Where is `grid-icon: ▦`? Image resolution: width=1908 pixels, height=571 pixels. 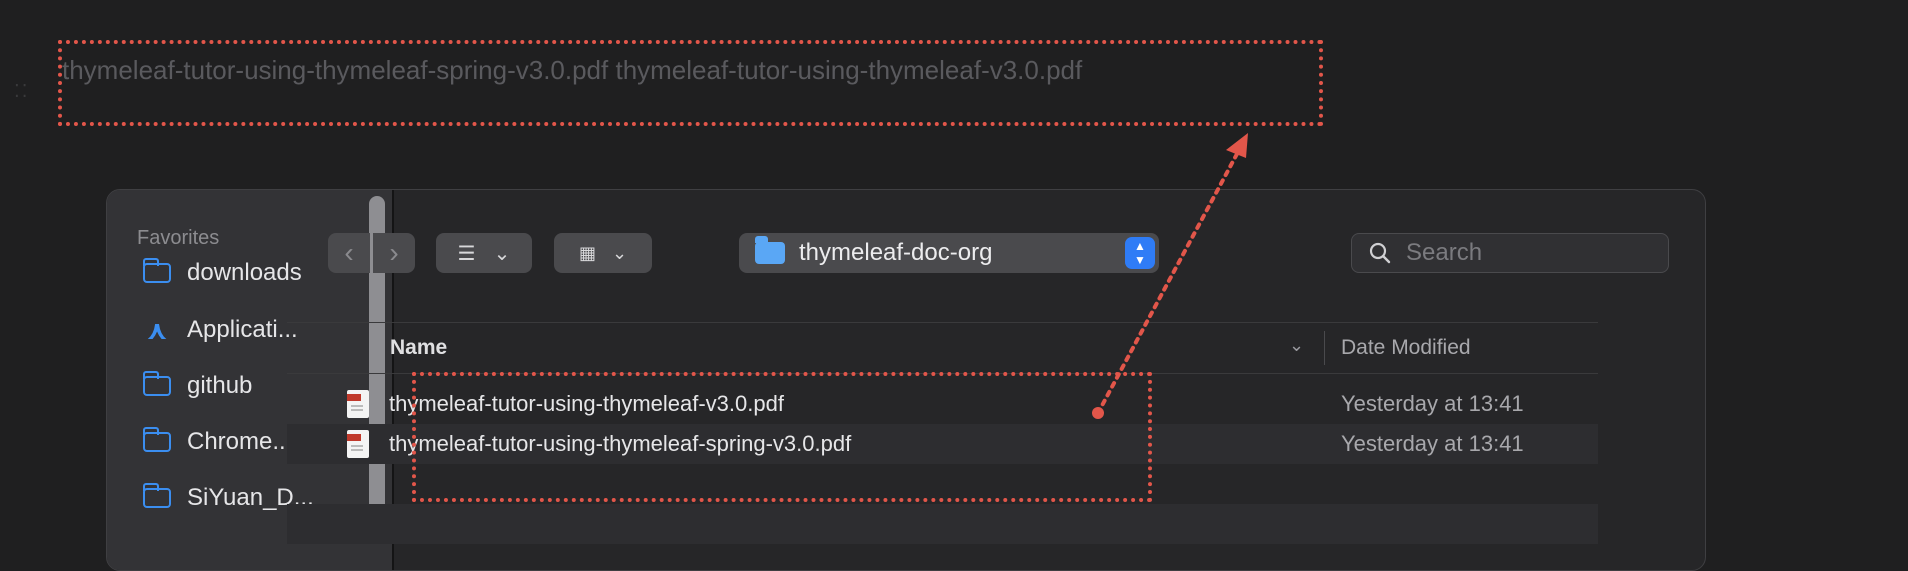
grid-icon: ▦ is located at coordinates (587, 252).